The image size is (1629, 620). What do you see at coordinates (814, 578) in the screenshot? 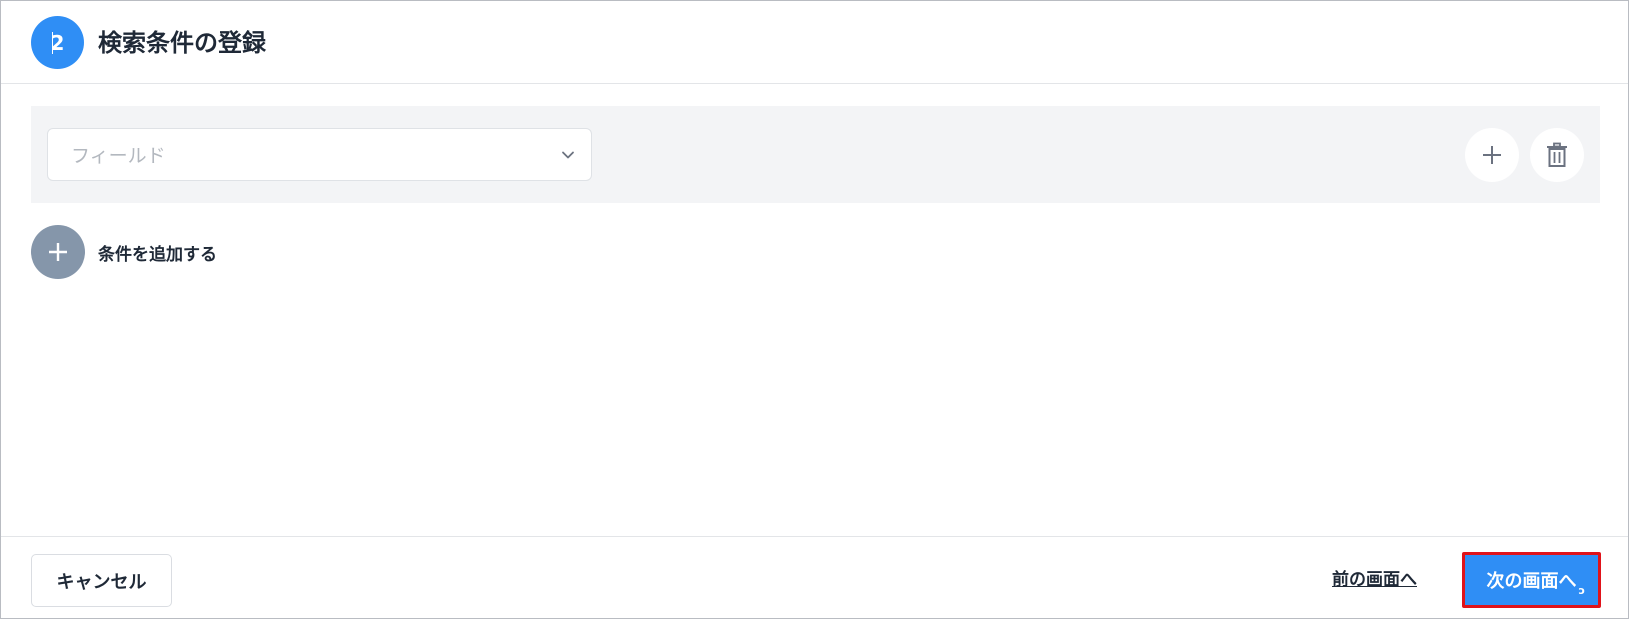
I see `dialog-footer: キャンセル 前の画面へ 次の画面へ ↄ` at bounding box center [814, 578].